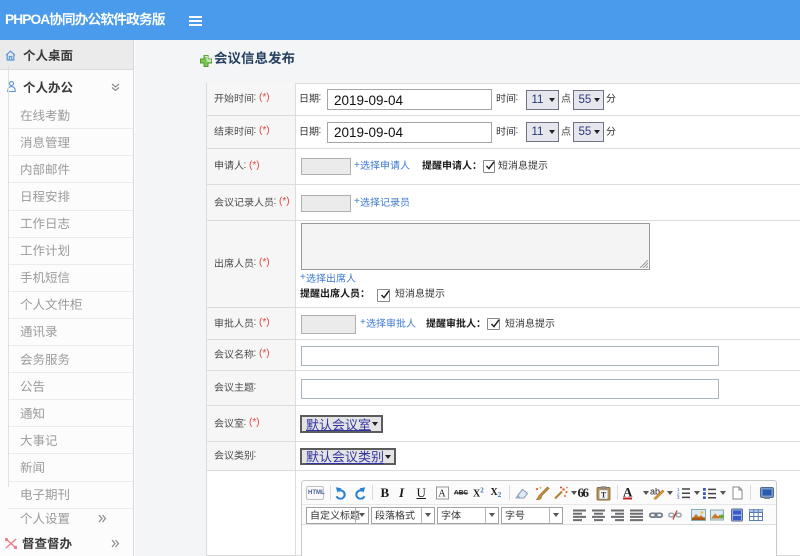  I want to click on svg-text: 3, so click(678, 497).